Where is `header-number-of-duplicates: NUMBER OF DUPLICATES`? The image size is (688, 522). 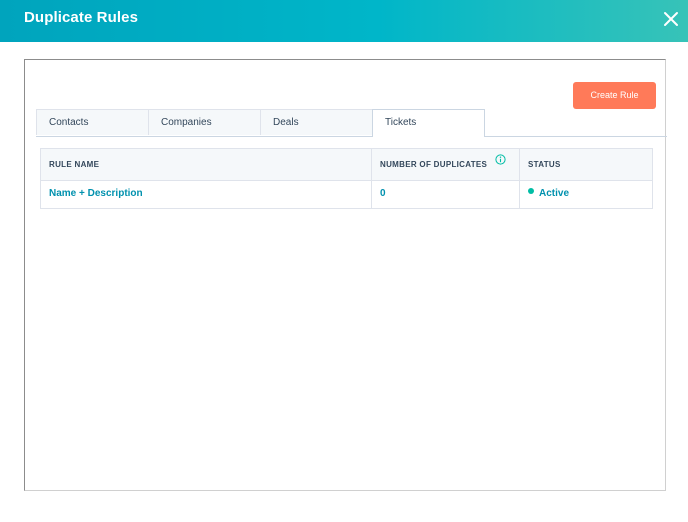 header-number-of-duplicates: NUMBER OF DUPLICATES is located at coordinates (434, 164).